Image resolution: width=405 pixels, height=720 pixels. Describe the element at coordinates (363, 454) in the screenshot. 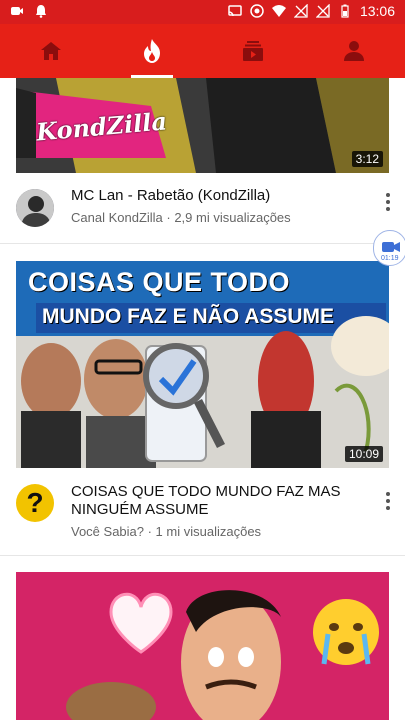

I see `video-duration: 10:09` at that location.